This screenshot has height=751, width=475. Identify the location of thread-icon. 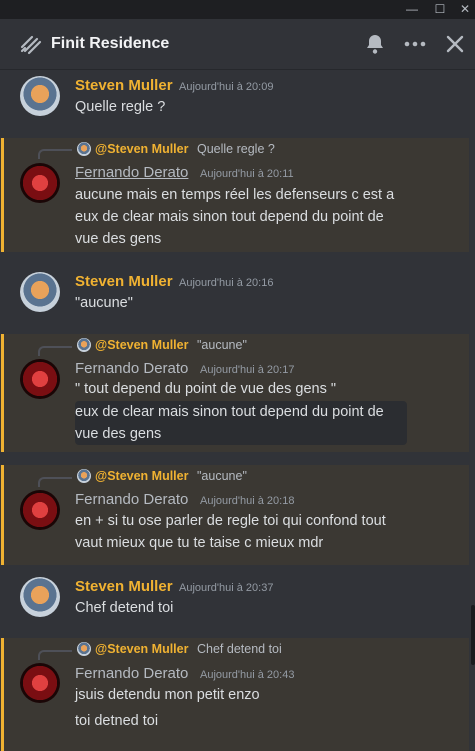
(31, 45).